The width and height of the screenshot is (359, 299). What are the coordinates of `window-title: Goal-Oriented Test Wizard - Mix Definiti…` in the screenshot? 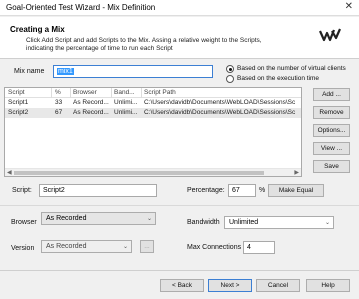 It's located at (81, 7).